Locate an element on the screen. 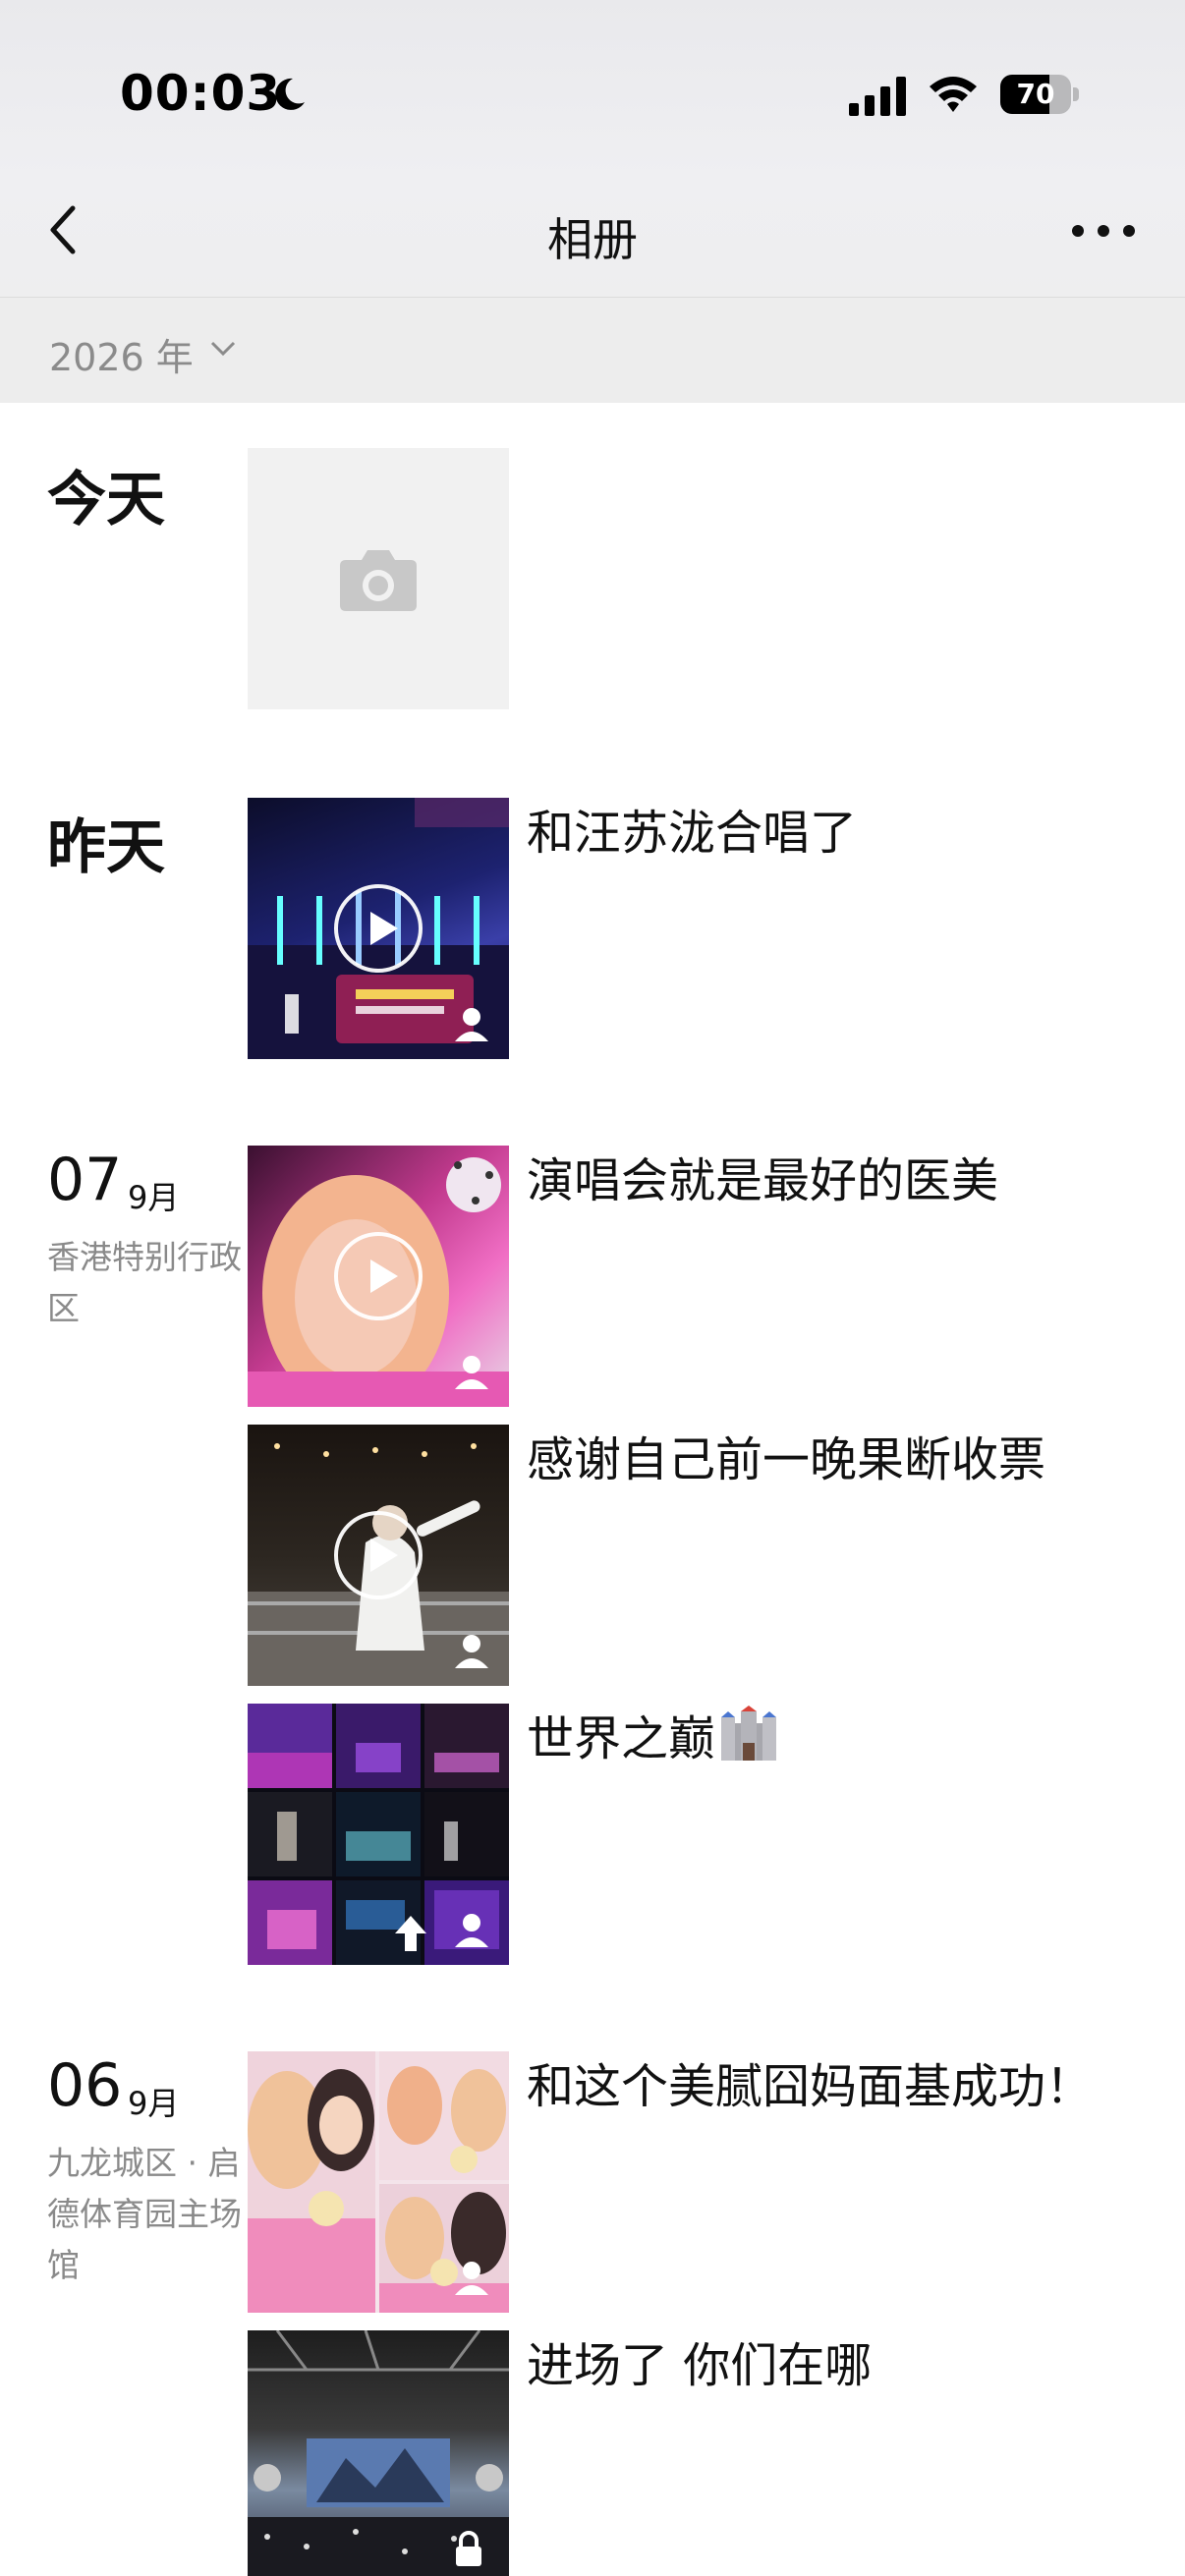  post-caption-text: 世界之巅 is located at coordinates (622, 1738).